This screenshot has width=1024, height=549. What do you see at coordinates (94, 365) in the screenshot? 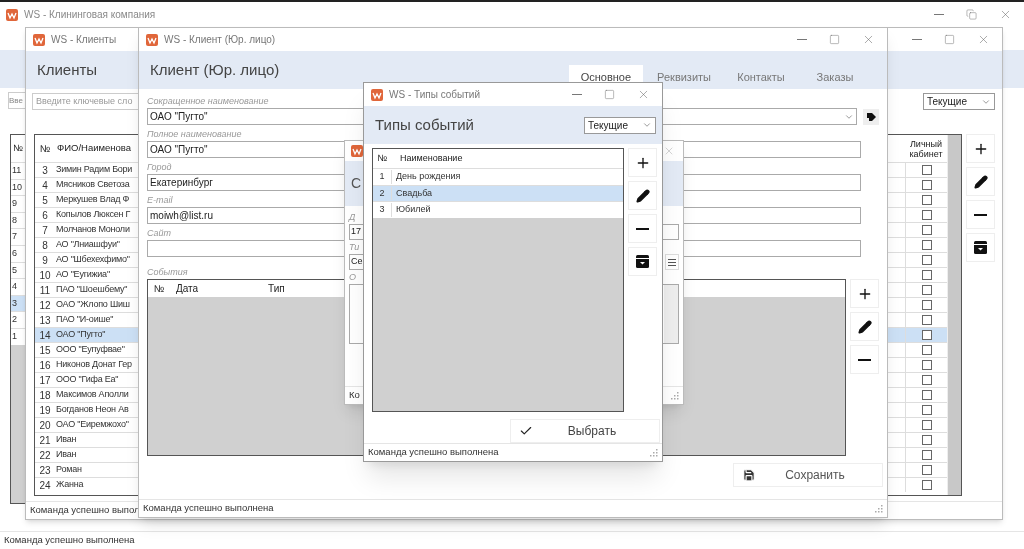
I see `table-cell-text: Никонов Донат Гер` at bounding box center [94, 365].